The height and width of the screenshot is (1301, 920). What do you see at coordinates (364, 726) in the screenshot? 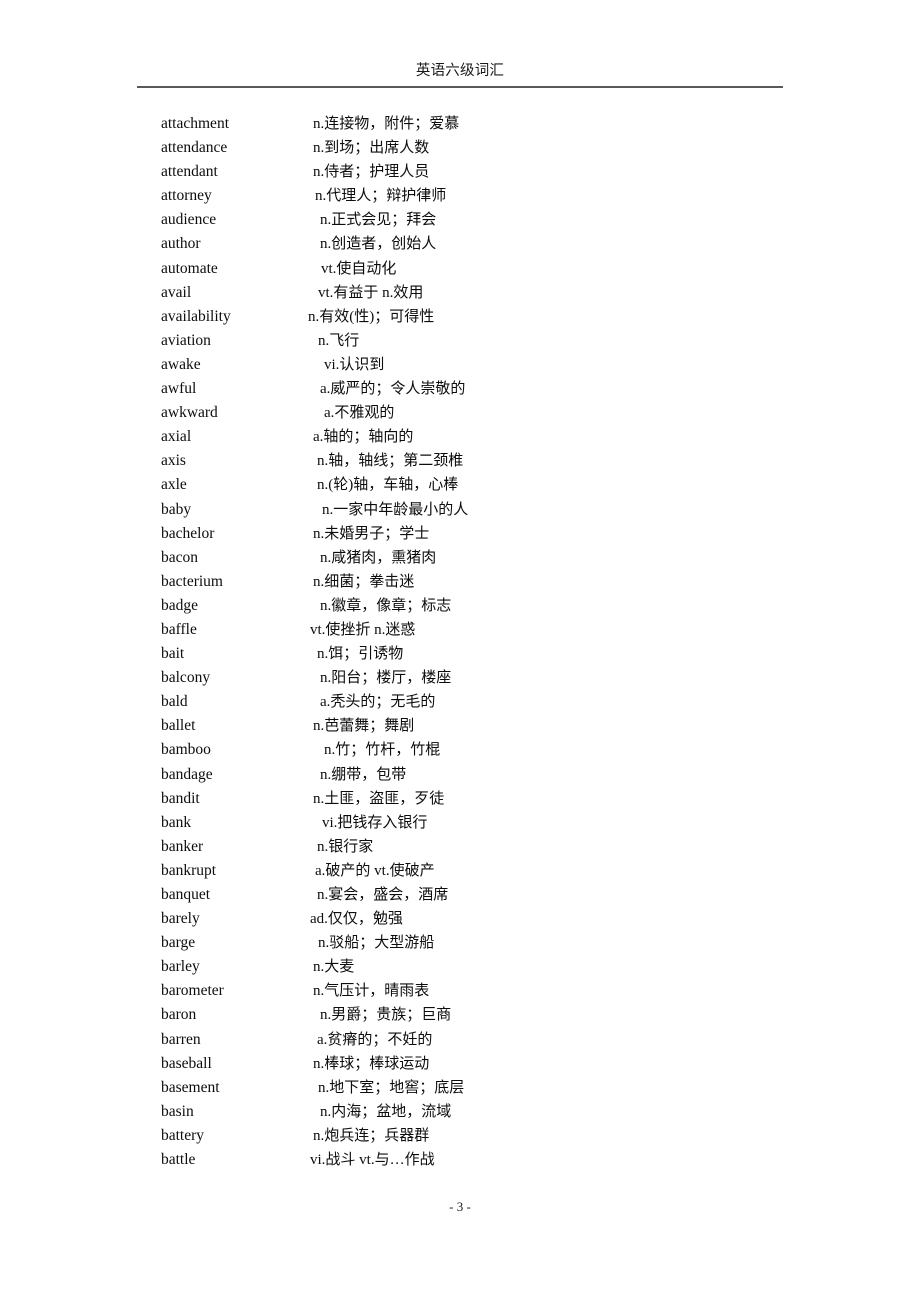
I see `glossary-definition: n.芭蕾舞；舞剧` at bounding box center [364, 726].